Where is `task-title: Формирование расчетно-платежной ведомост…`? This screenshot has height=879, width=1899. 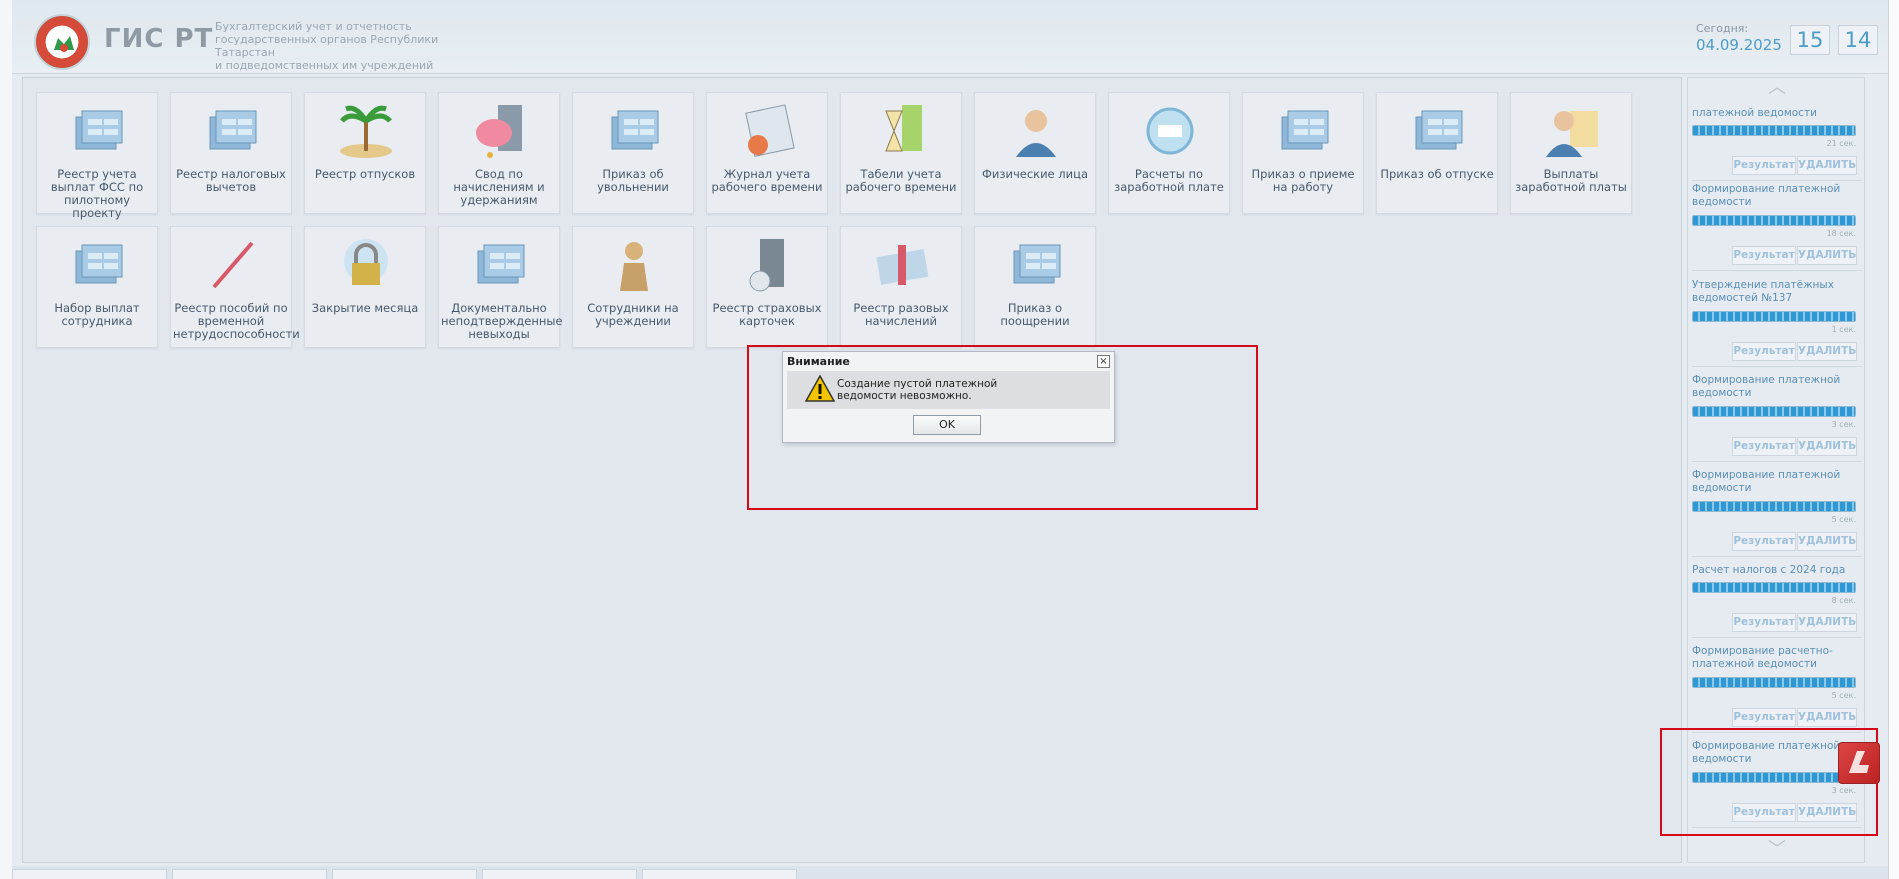
task-title: Формирование расчетно-платежной ведомост… is located at coordinates (1762, 657).